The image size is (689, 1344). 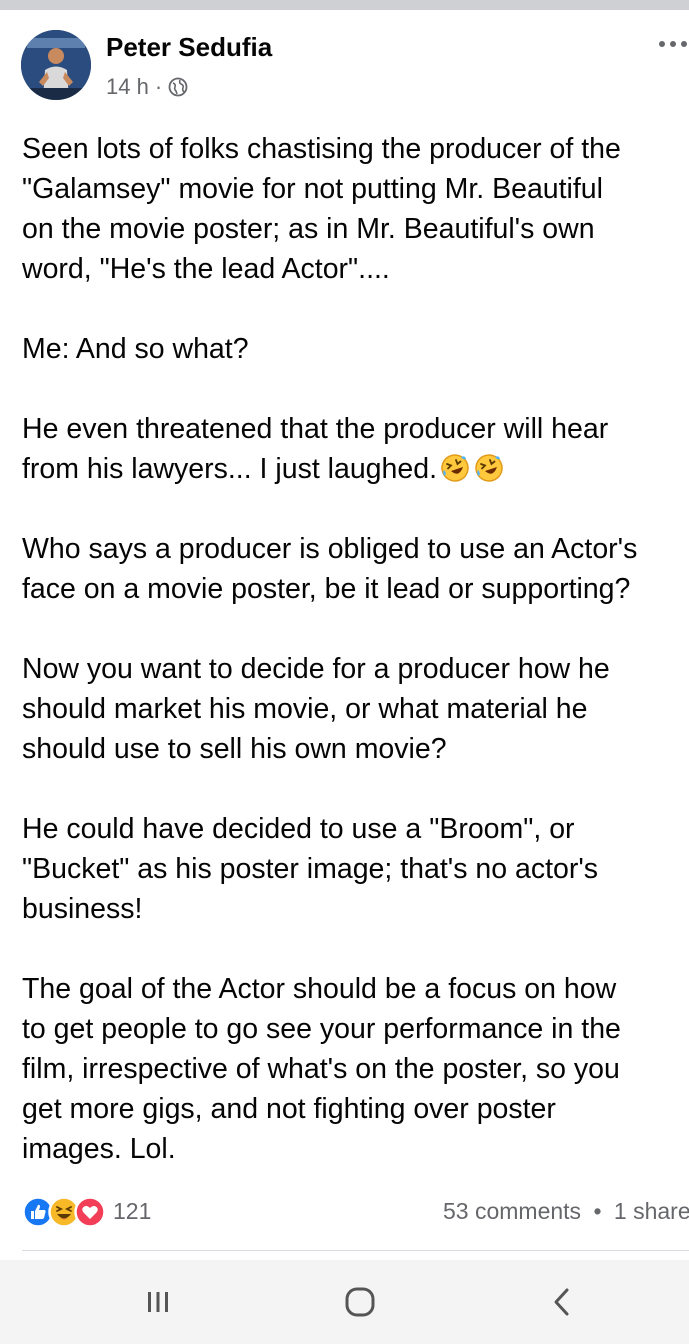 What do you see at coordinates (355, 1212) in the screenshot?
I see `reactions-bar: 121 53 comments • 1 share` at bounding box center [355, 1212].